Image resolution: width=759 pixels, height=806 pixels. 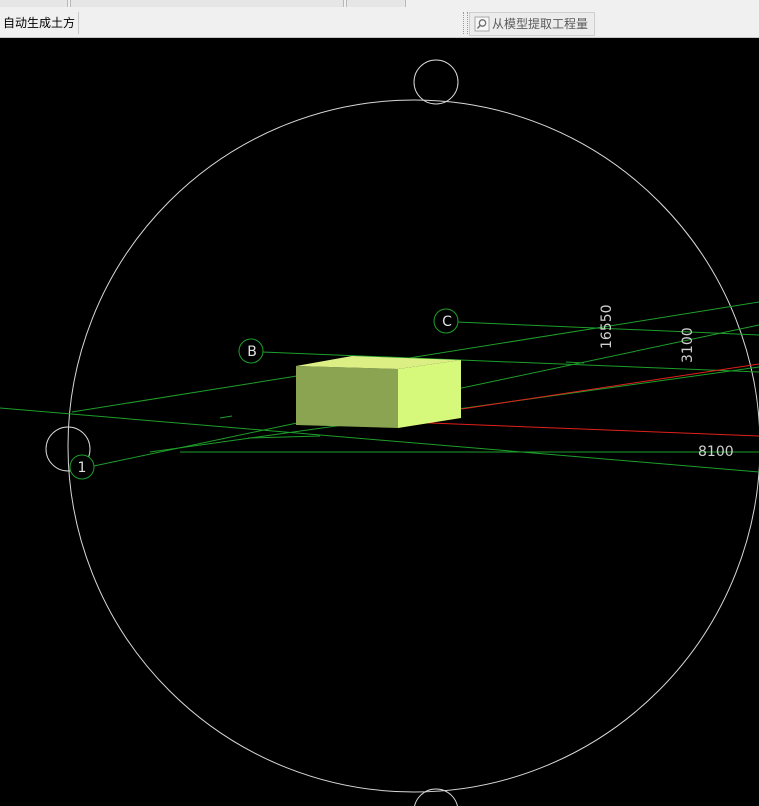 I want to click on dimension-text-3100: 3100, so click(x=688, y=345).